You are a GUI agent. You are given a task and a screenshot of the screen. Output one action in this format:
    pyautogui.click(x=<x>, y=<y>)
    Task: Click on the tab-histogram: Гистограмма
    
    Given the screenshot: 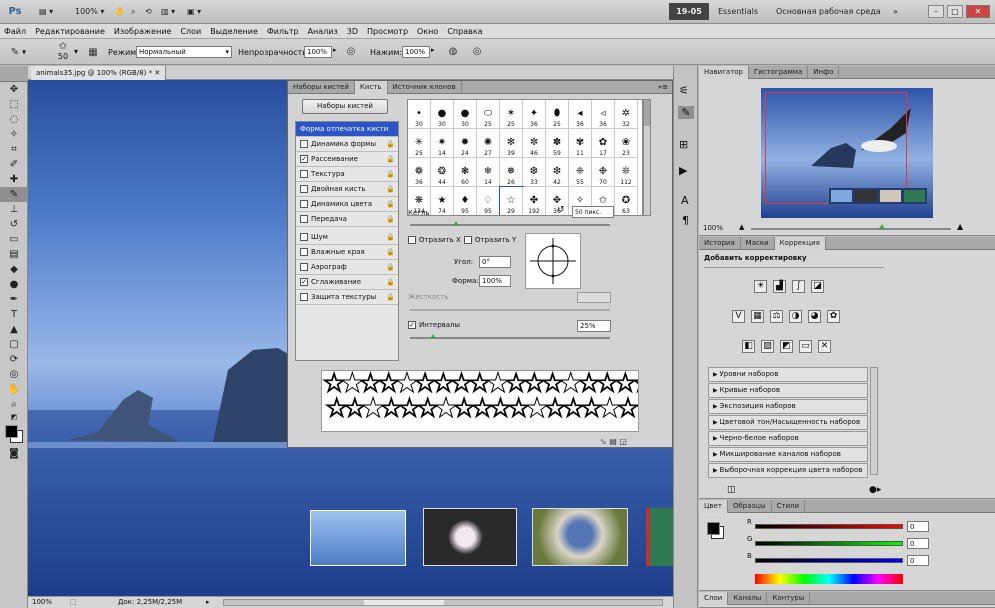 What is the action you would take?
    pyautogui.click(x=779, y=72)
    